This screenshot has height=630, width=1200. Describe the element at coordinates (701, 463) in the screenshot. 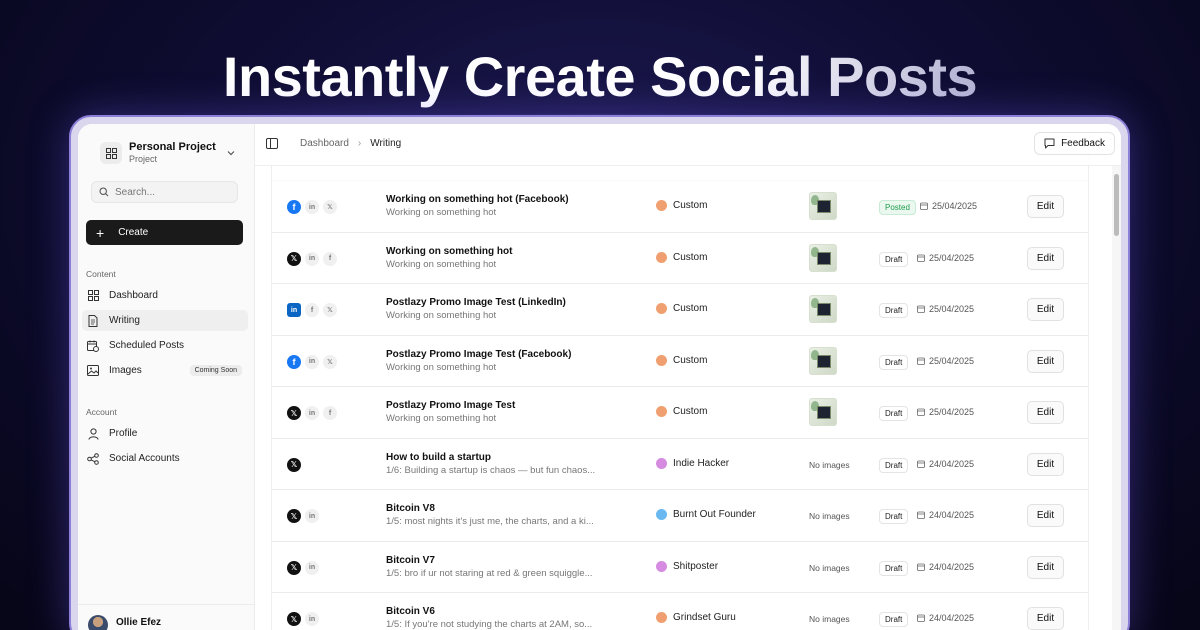

I see `persona-name: Indie Hacker` at that location.